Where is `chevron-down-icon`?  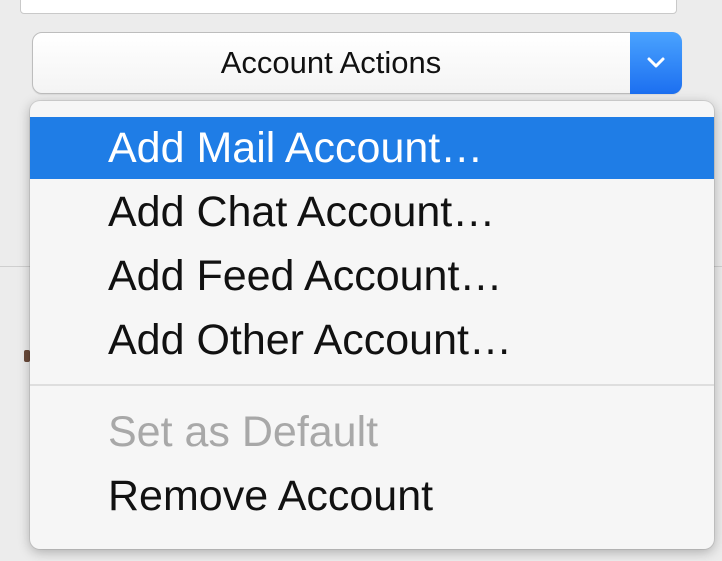 chevron-down-icon is located at coordinates (656, 62).